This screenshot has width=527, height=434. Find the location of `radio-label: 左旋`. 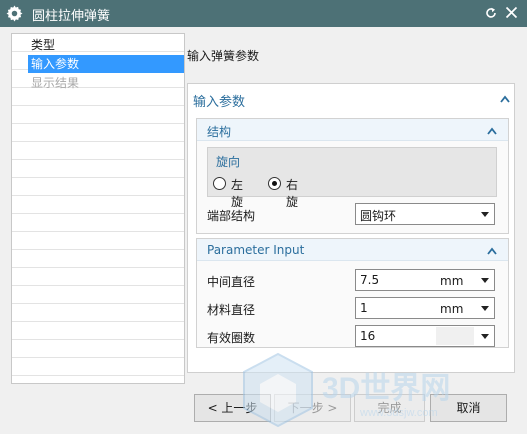

radio-label: 左旋 is located at coordinates (237, 193).